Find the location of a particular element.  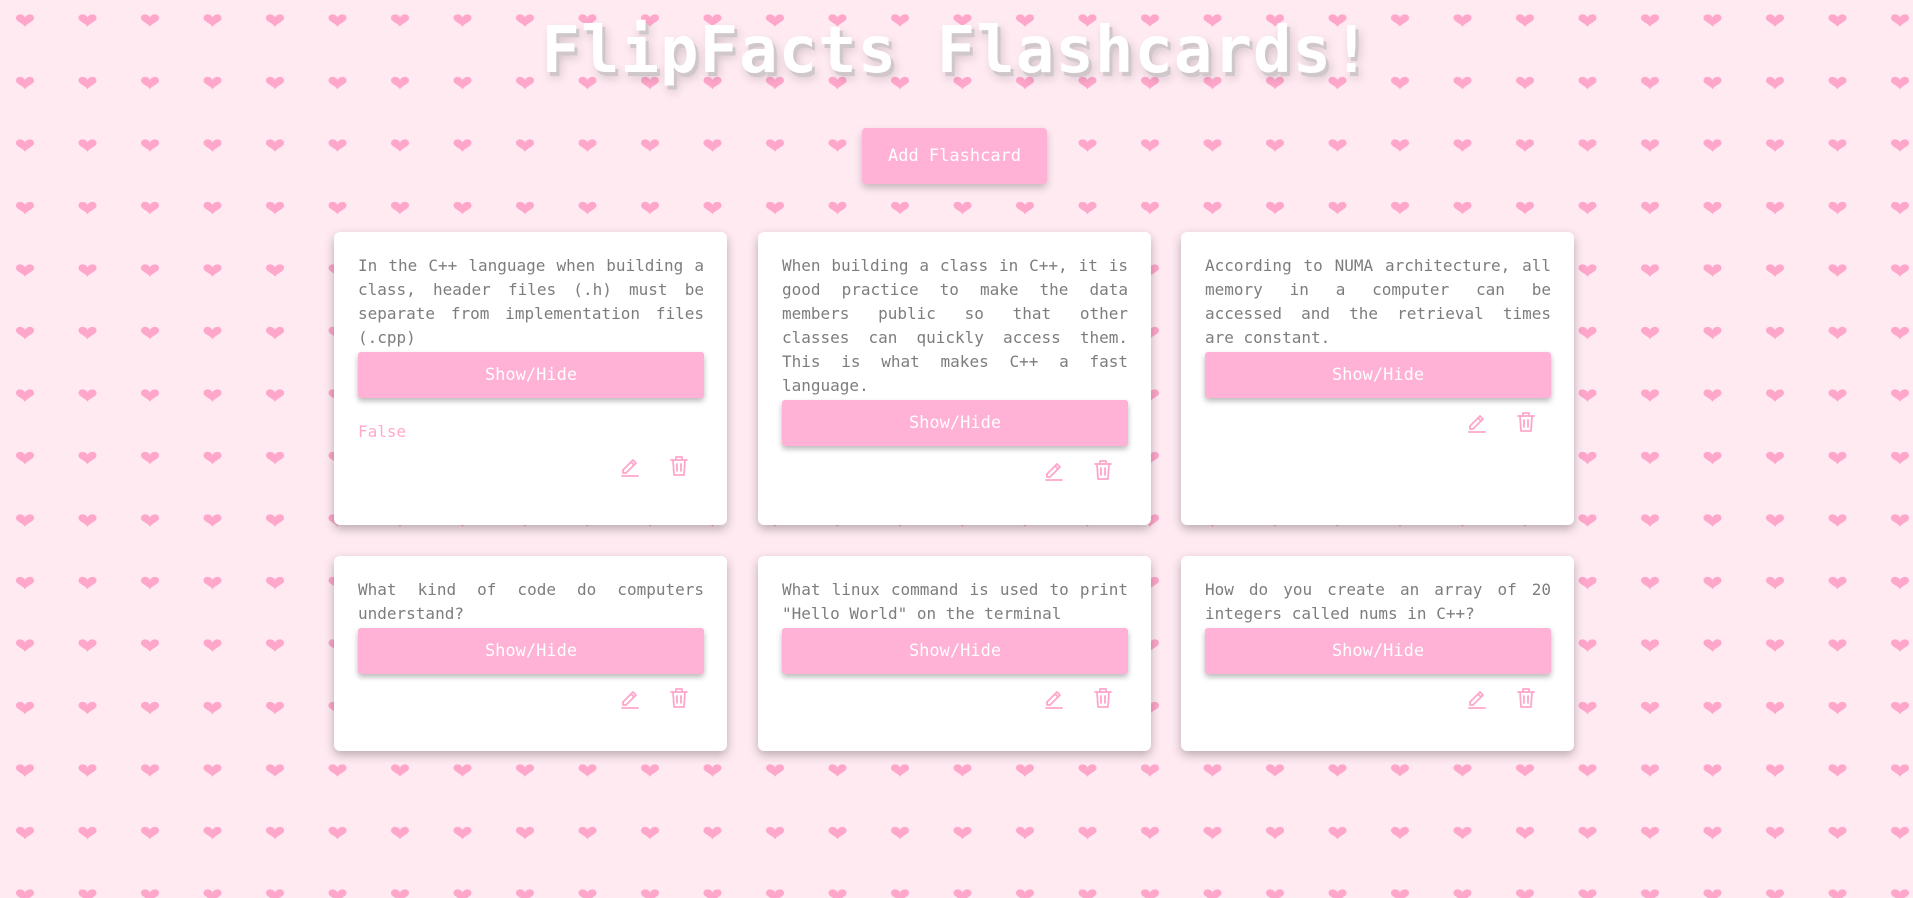

flashcard-answer: False is located at coordinates (382, 431).